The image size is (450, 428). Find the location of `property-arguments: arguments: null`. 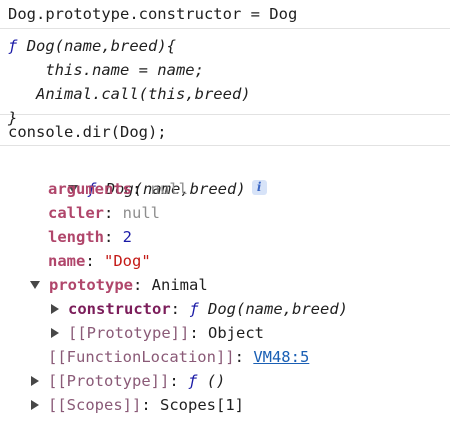

property-arguments: arguments: null is located at coordinates (229, 189).